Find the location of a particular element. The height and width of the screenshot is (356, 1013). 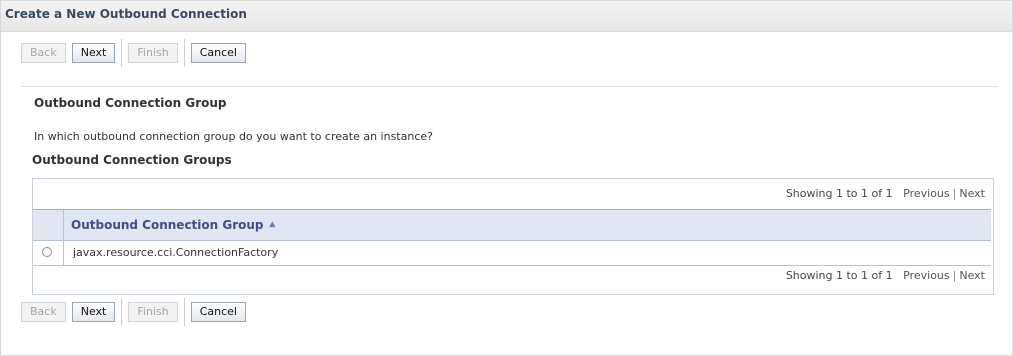

select-column-header is located at coordinates (48, 225).